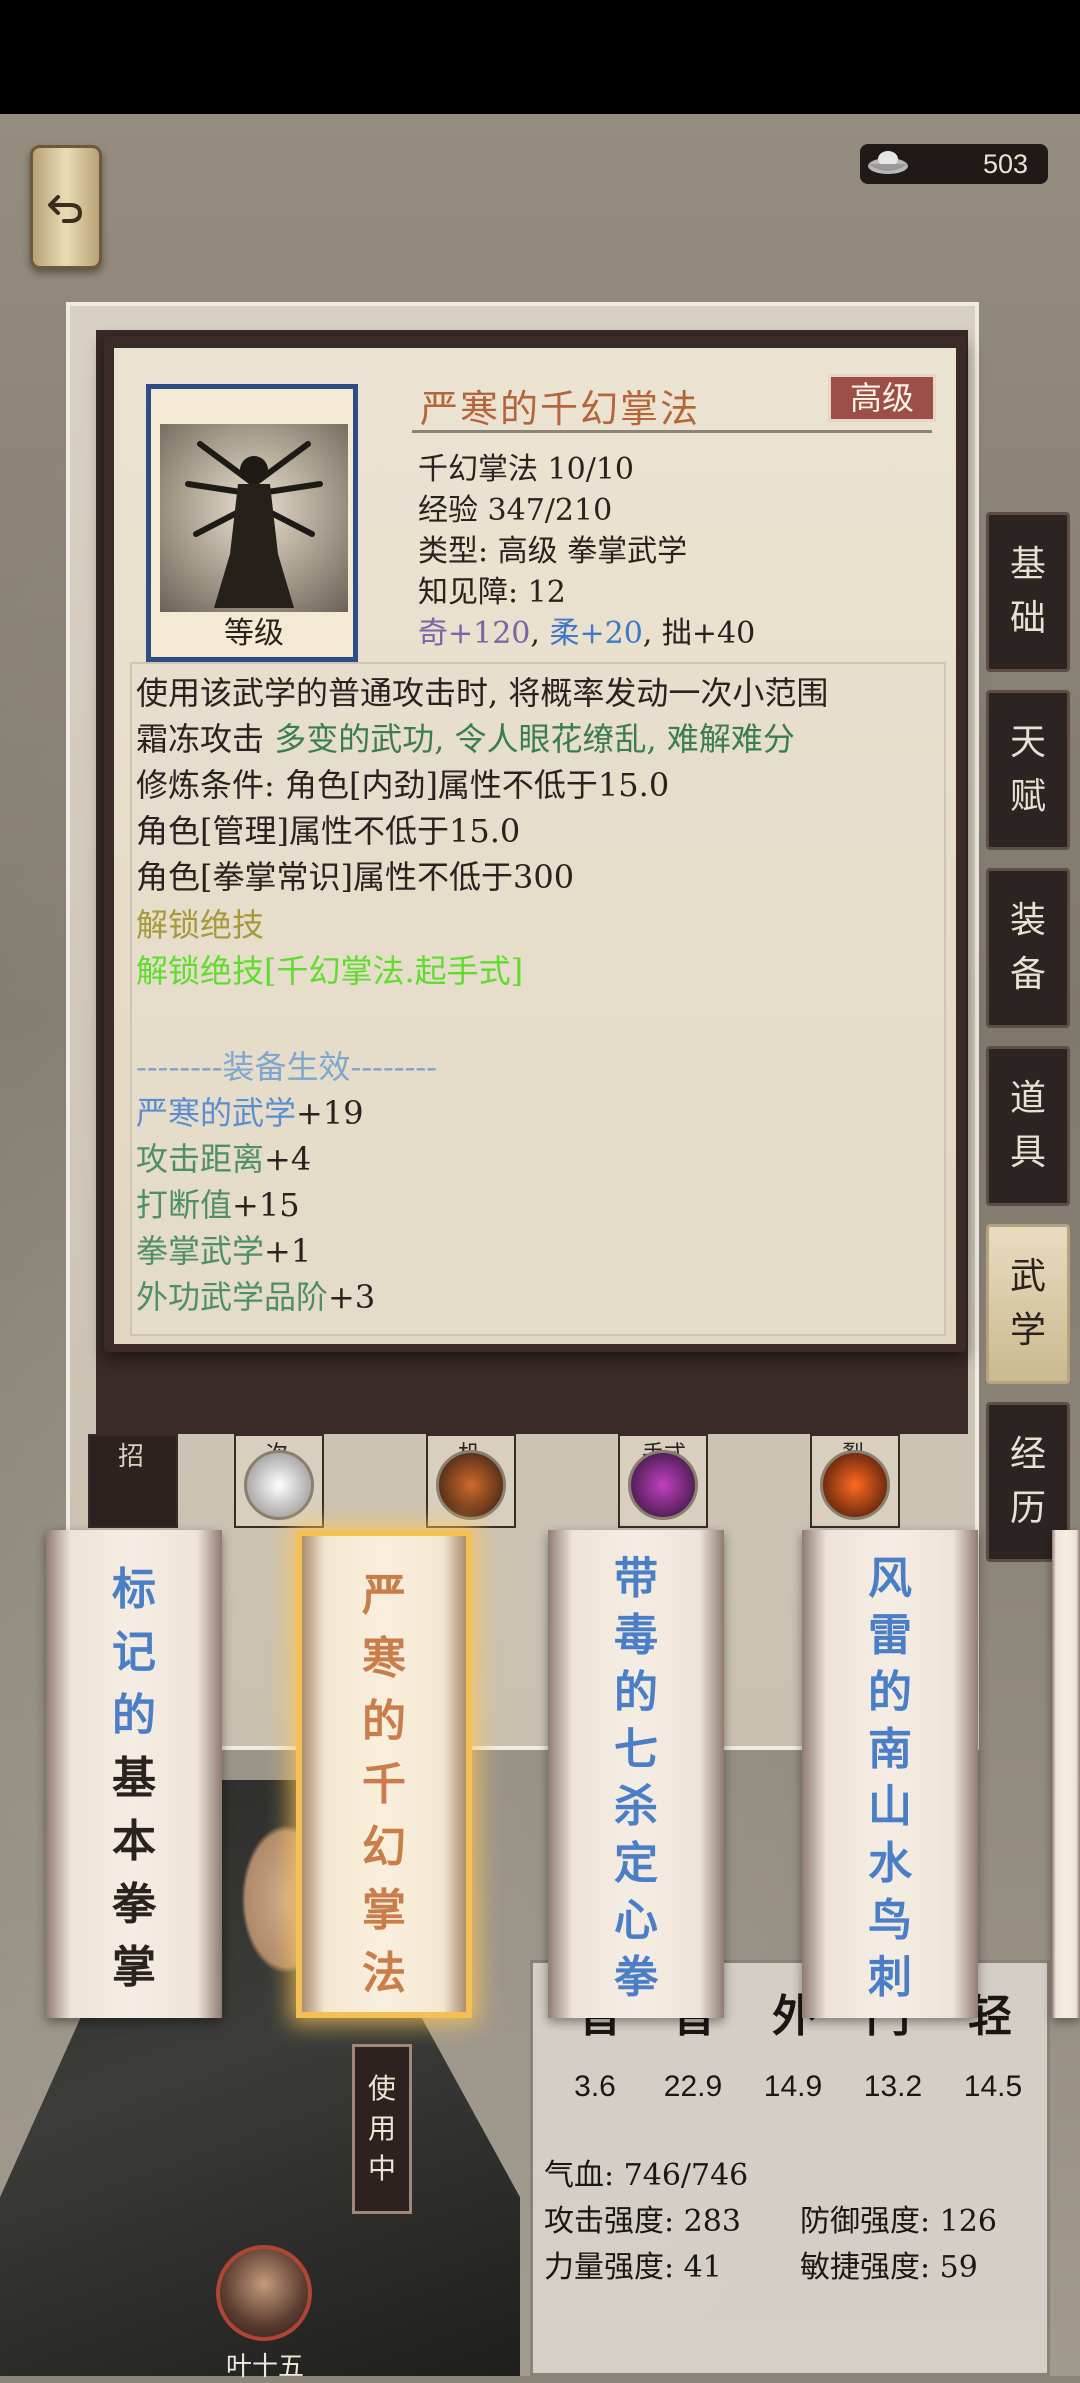 The height and width of the screenshot is (2383, 1080). I want to click on defense-stat: 防御强度: 126, so click(898, 2221).